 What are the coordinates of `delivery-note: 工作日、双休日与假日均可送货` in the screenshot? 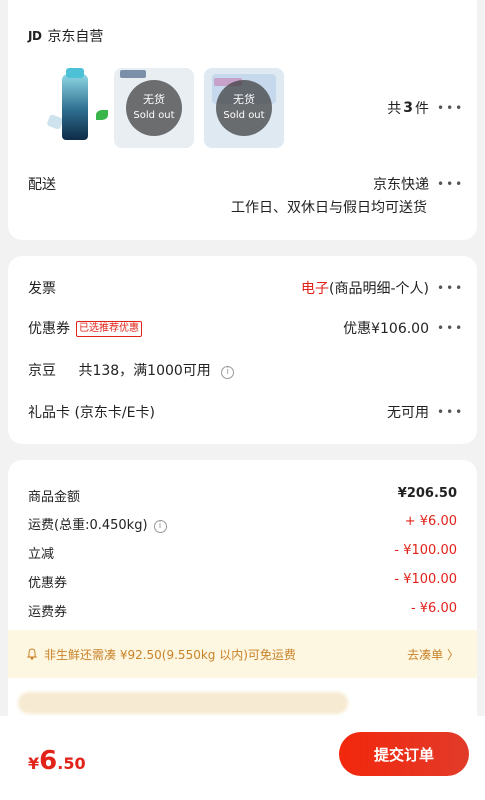 It's located at (329, 208).